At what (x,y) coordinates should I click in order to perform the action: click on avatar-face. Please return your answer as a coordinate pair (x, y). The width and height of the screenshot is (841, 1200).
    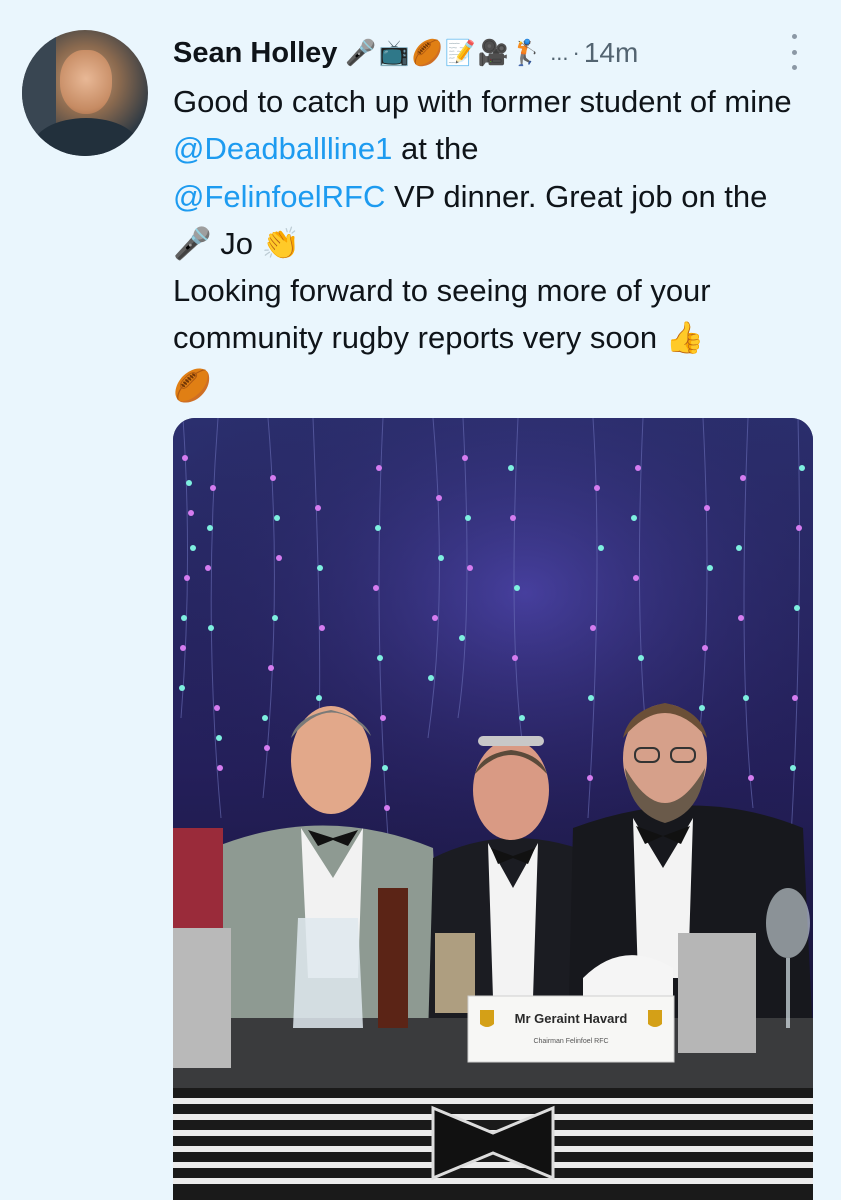
    Looking at the image, I should click on (86, 82).